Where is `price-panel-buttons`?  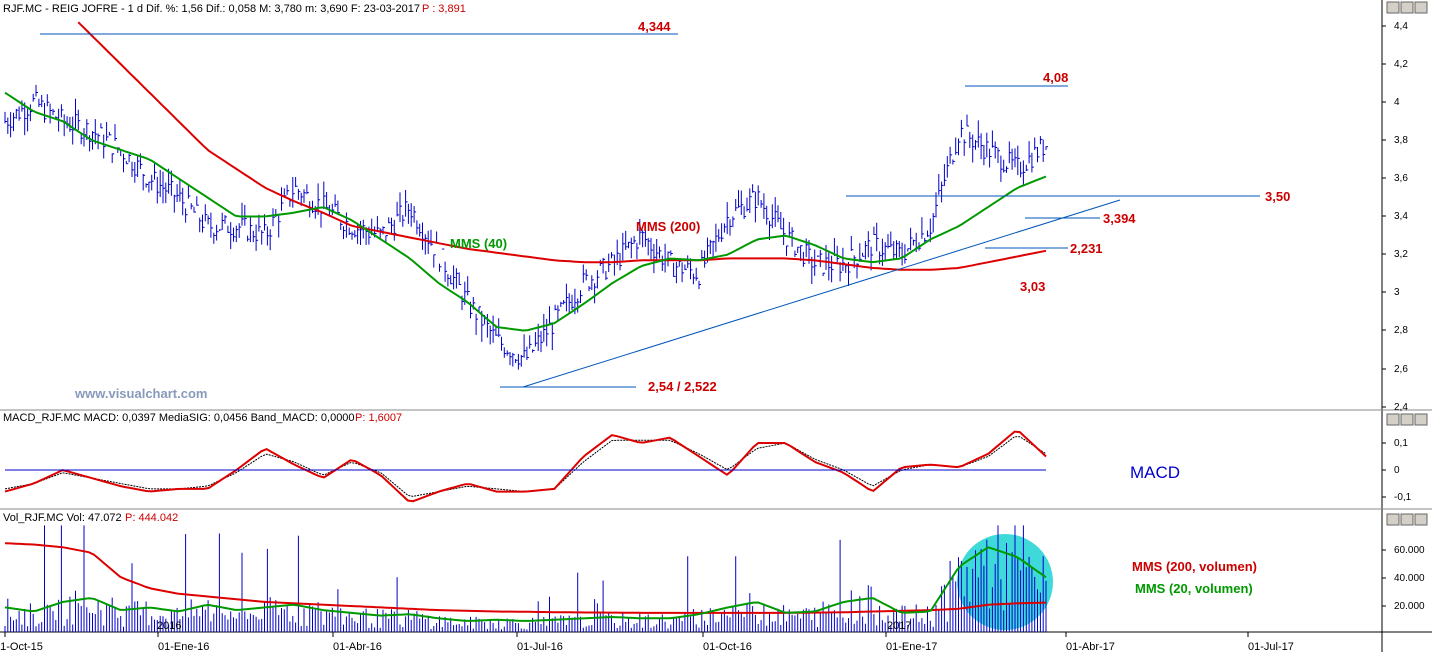 price-panel-buttons is located at coordinates (1407, 7).